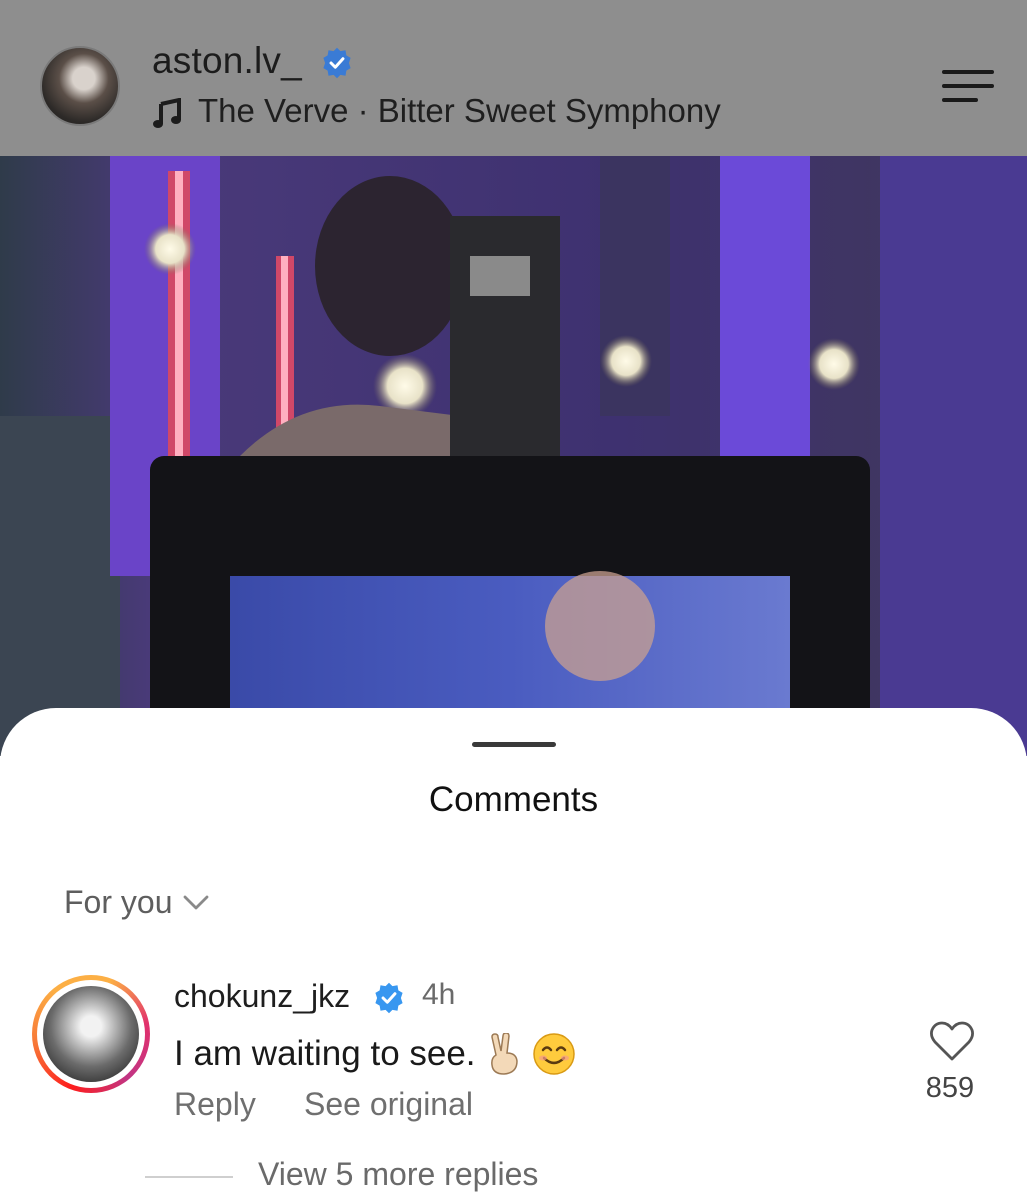 This screenshot has width=1027, height=1200. I want to click on song-title: The Verve · Bitter Sweet Symphony, so click(459, 111).